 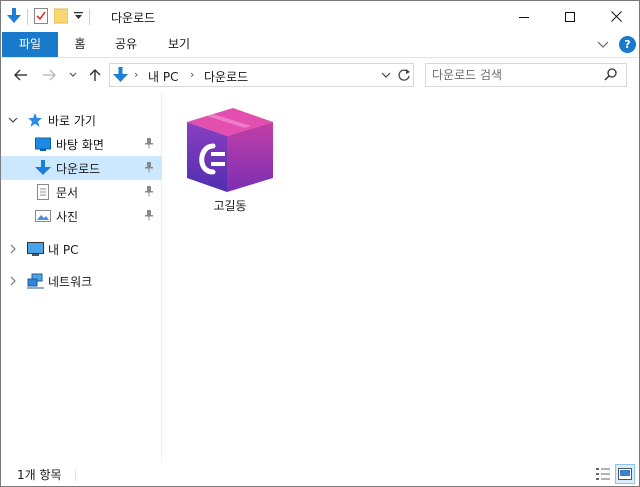 What do you see at coordinates (78, 169) in the screenshot?
I see `nav-label: 다운로드` at bounding box center [78, 169].